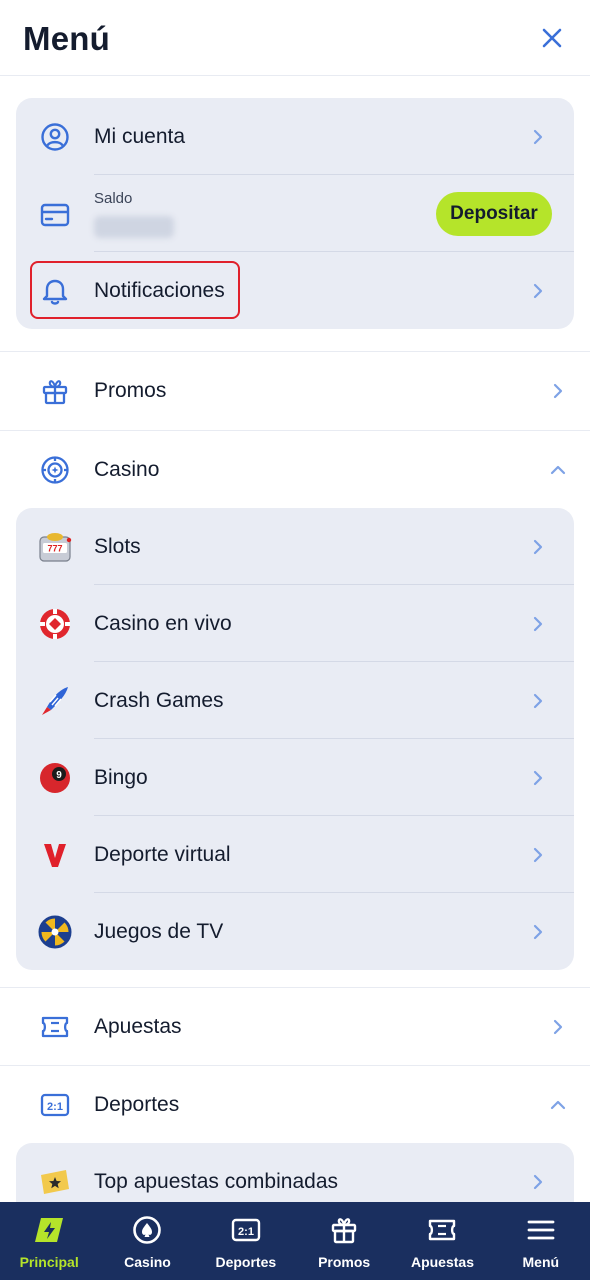  Describe the element at coordinates (295, 391) in the screenshot. I see `promos-item: Promos` at that location.